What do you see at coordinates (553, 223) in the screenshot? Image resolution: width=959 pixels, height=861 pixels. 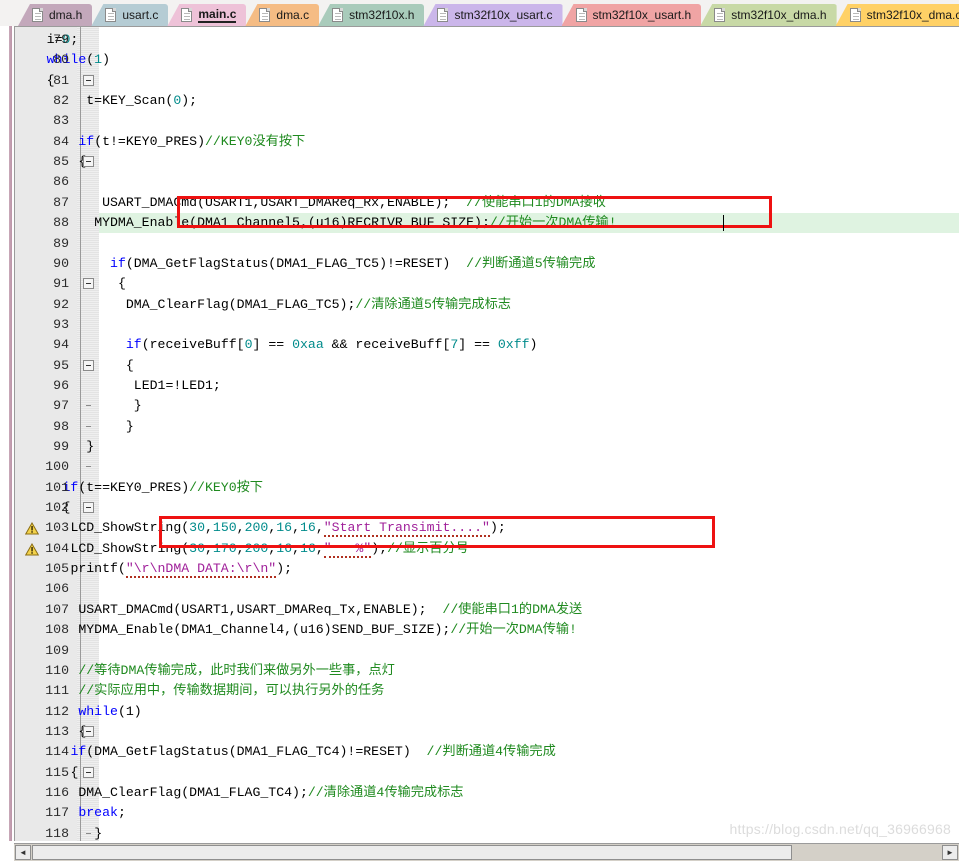 I see `code-token: //开始一次DMA传输!` at bounding box center [553, 223].